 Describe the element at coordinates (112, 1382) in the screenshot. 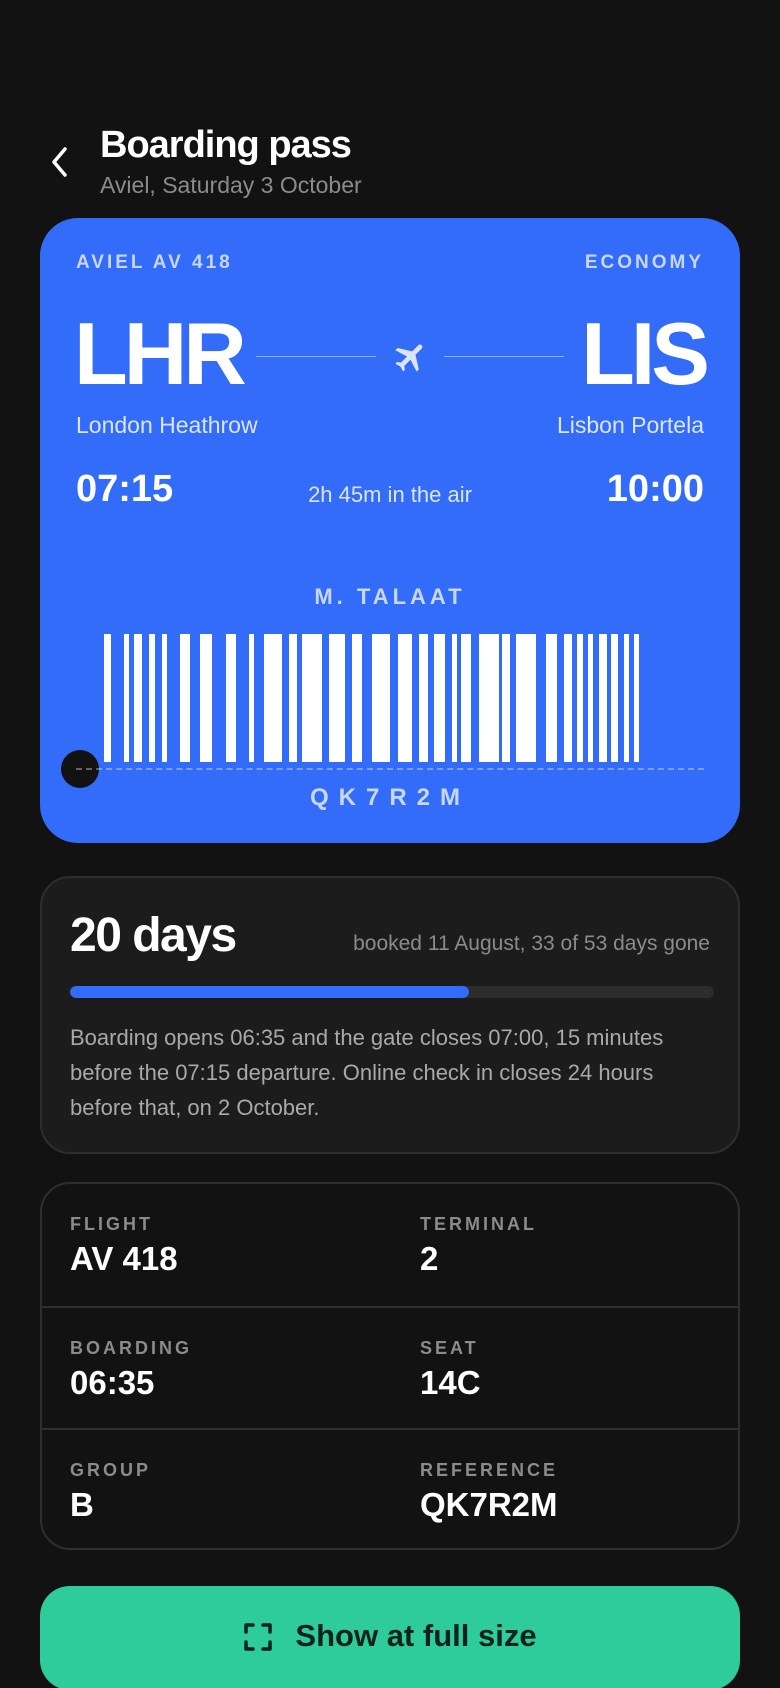

I see `detail-value: 06:35` at that location.